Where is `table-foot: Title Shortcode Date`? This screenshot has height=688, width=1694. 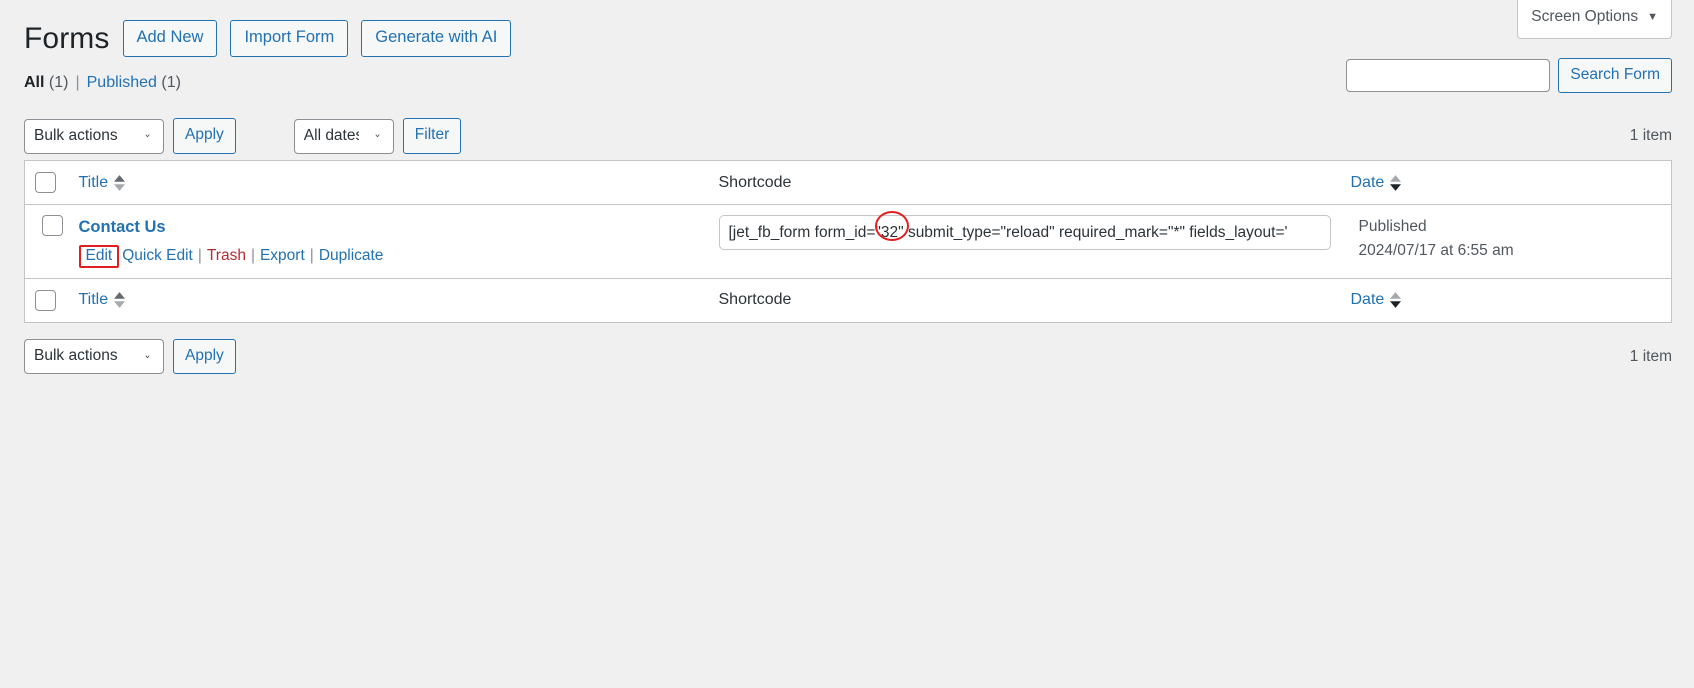
table-foot: Title Shortcode Date is located at coordinates (848, 300).